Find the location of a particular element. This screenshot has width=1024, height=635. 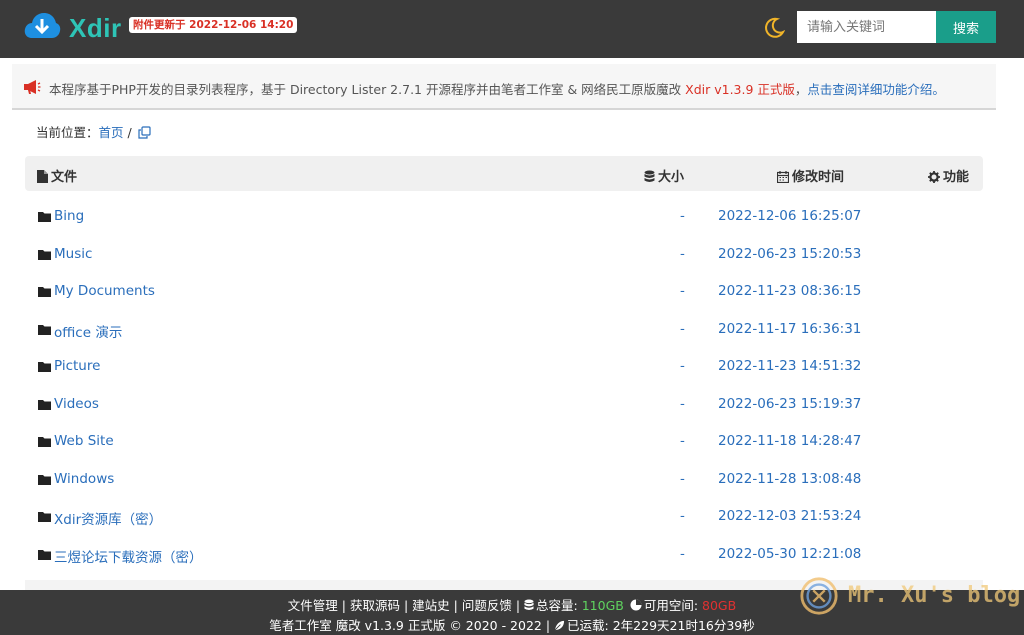

modified-time: 2022-06-23 15:20:53 is located at coordinates (790, 253).